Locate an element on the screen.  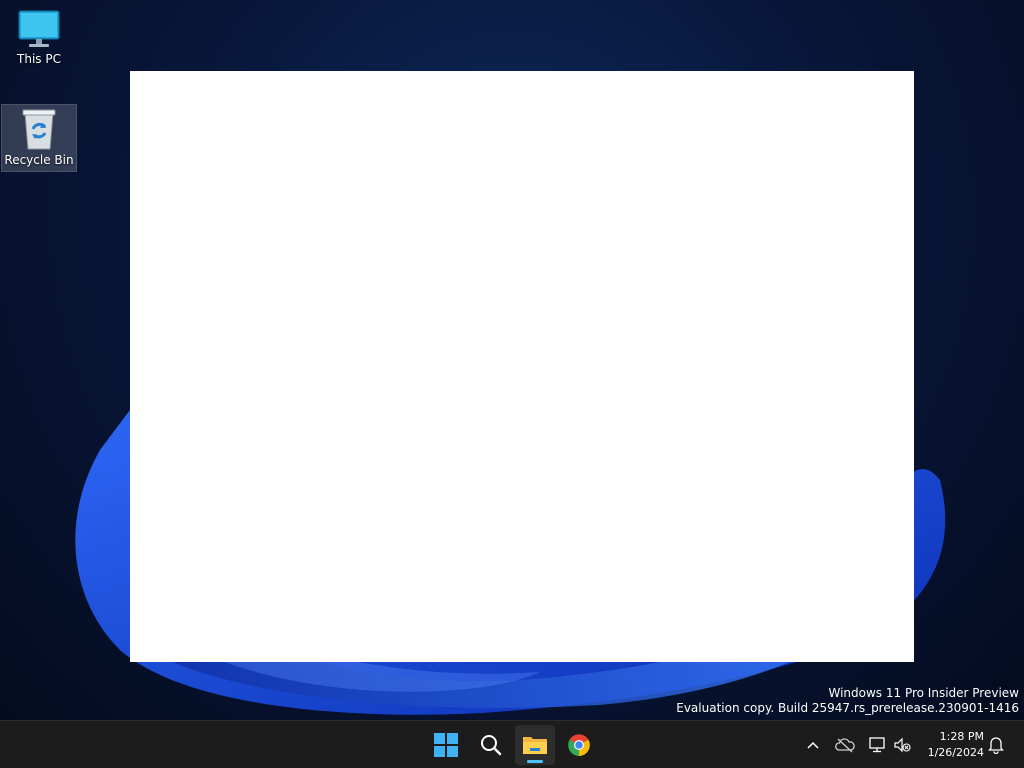
chrome-icon is located at coordinates (579, 745).